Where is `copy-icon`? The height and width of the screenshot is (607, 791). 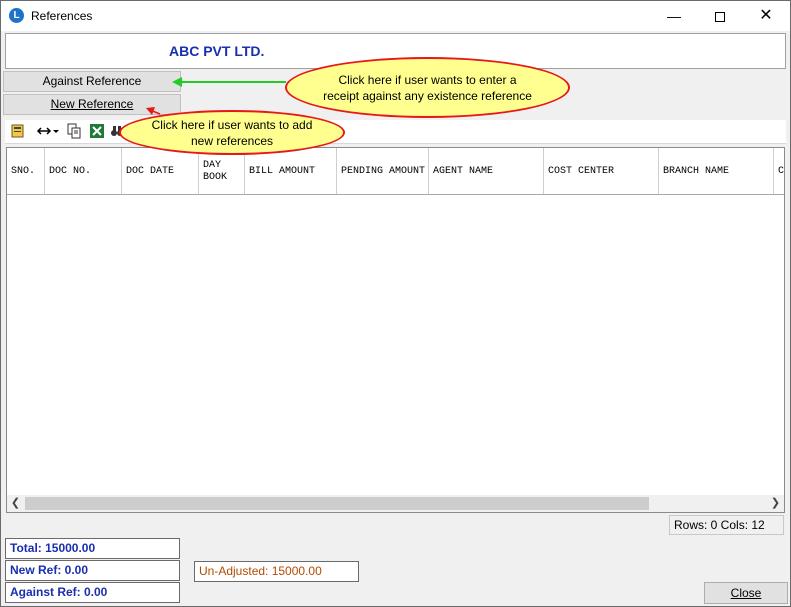 copy-icon is located at coordinates (74, 132).